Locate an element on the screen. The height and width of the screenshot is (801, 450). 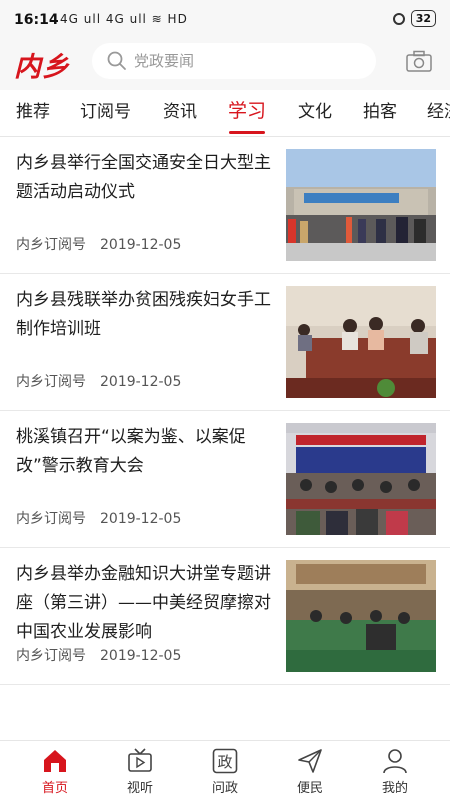
tab-news: 资讯 is located at coordinates (180, 112).